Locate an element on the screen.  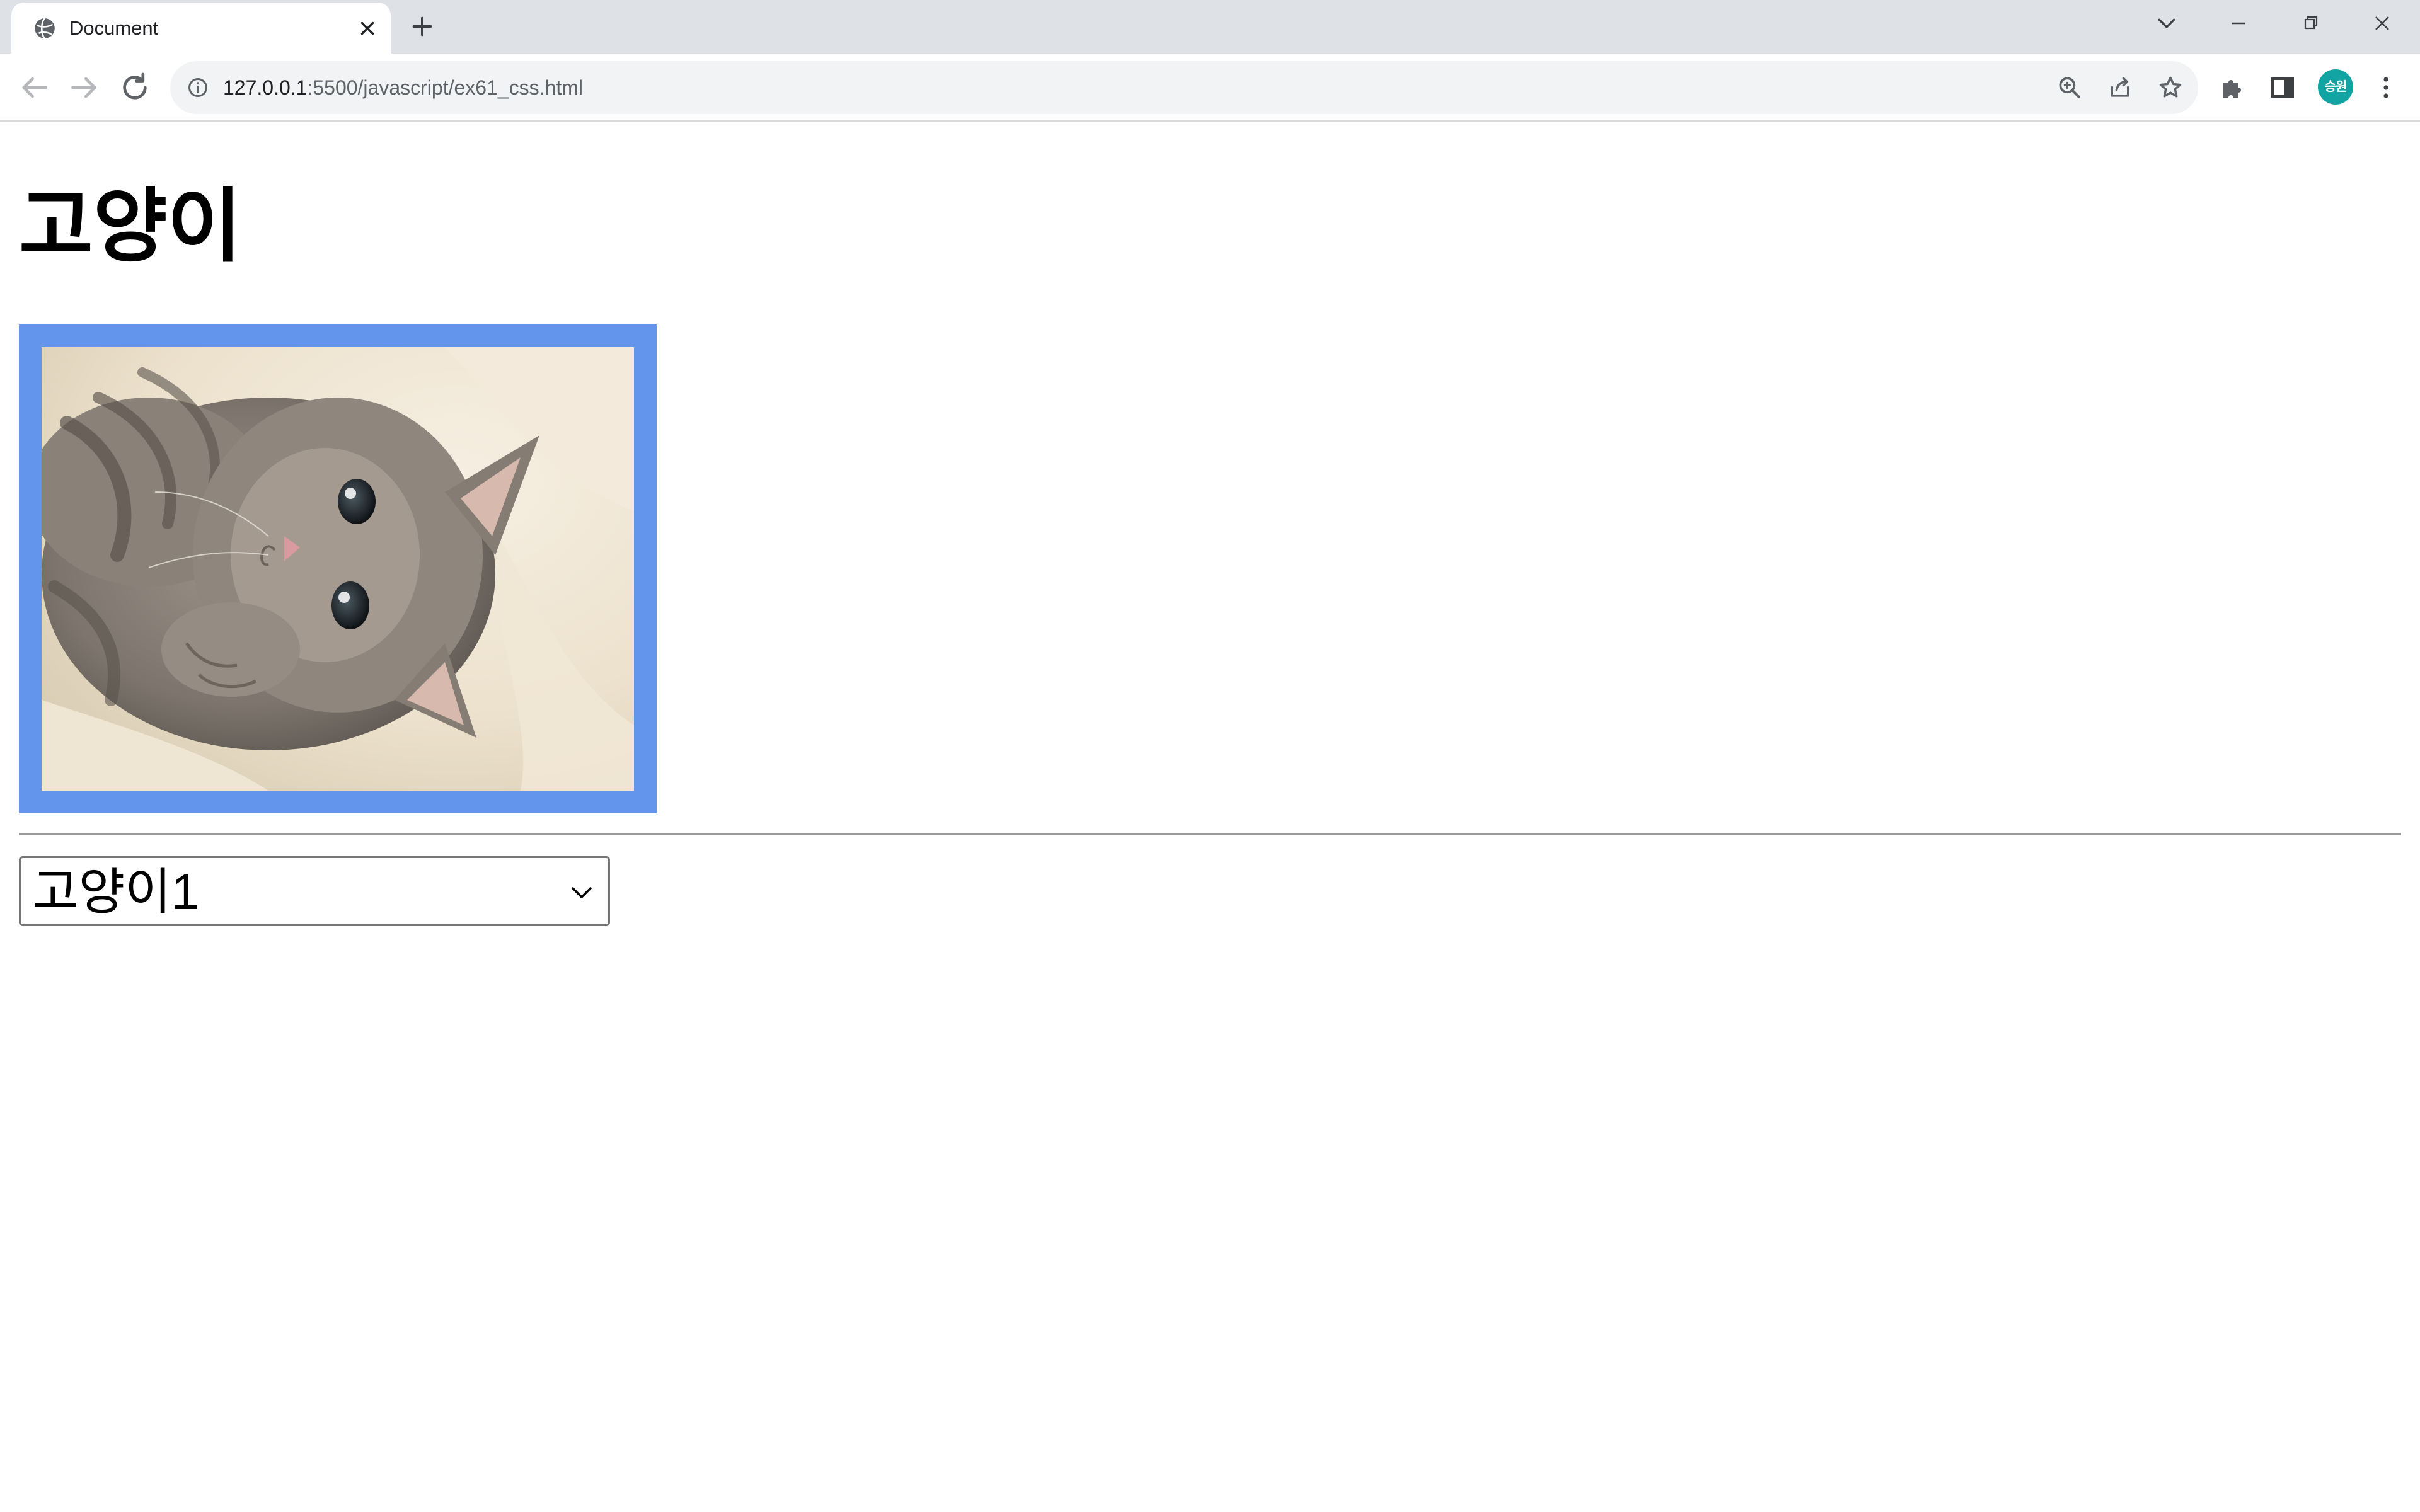
forward-arrow-icon is located at coordinates (85, 87).